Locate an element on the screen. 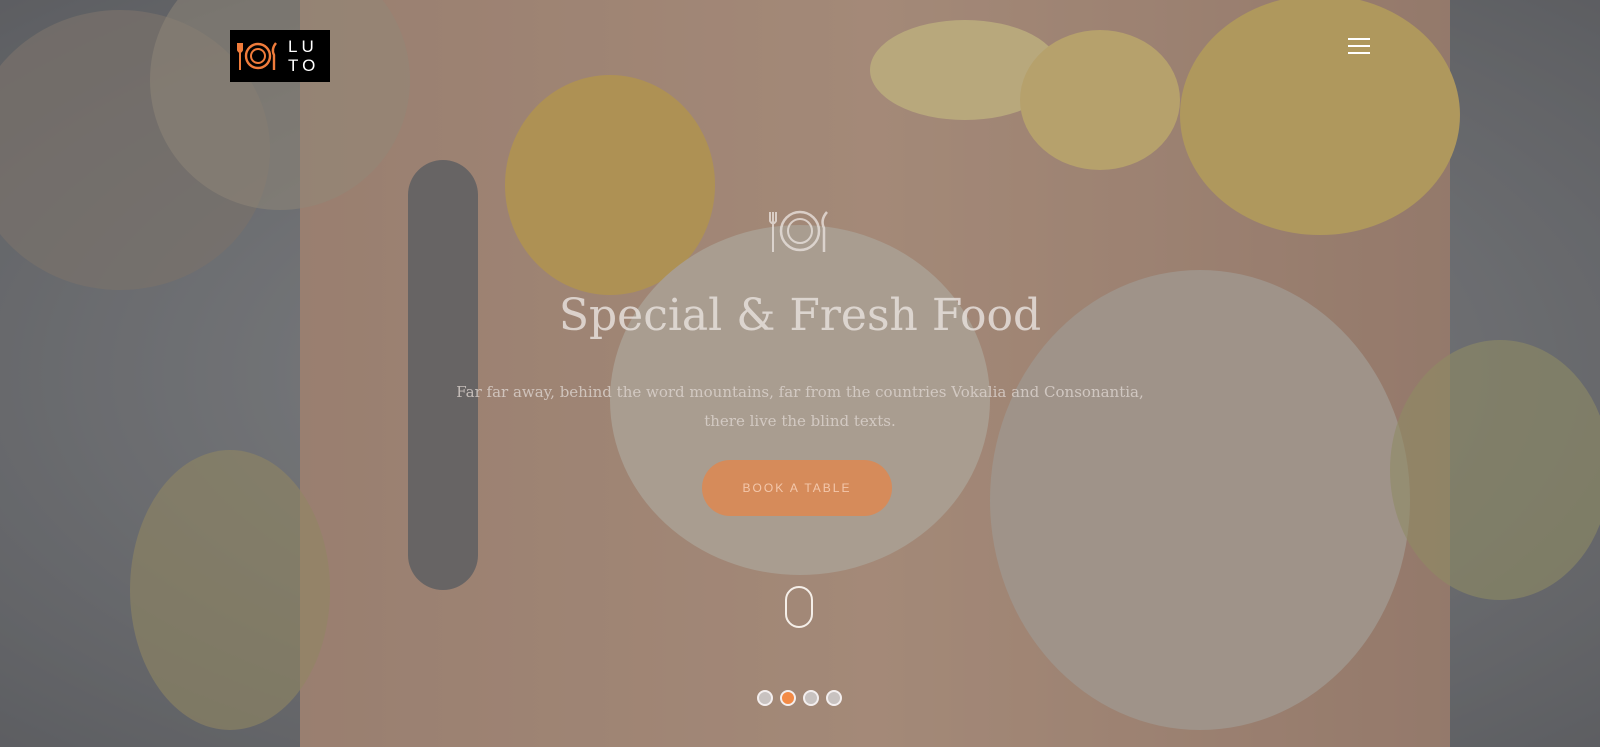 The height and width of the screenshot is (747, 1600). book-a-table-button: BOOK A TABLE is located at coordinates (797, 488).